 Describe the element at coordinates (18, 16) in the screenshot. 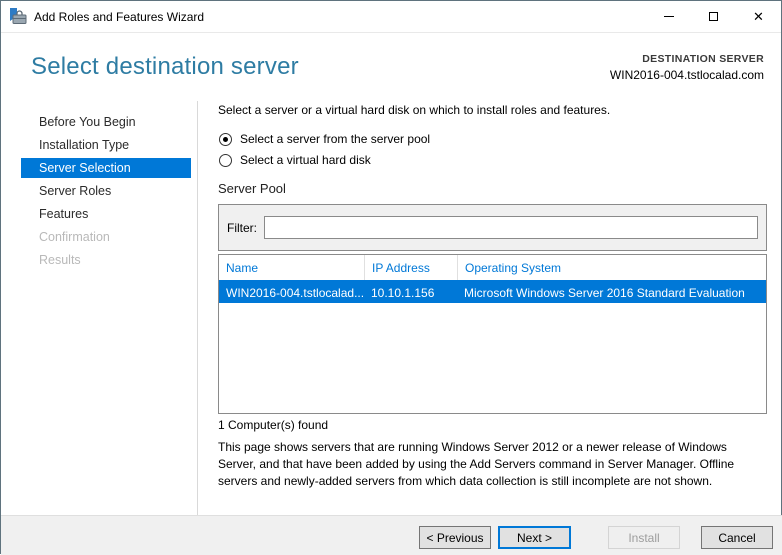

I see `server-manager-toolbox-icon` at that location.